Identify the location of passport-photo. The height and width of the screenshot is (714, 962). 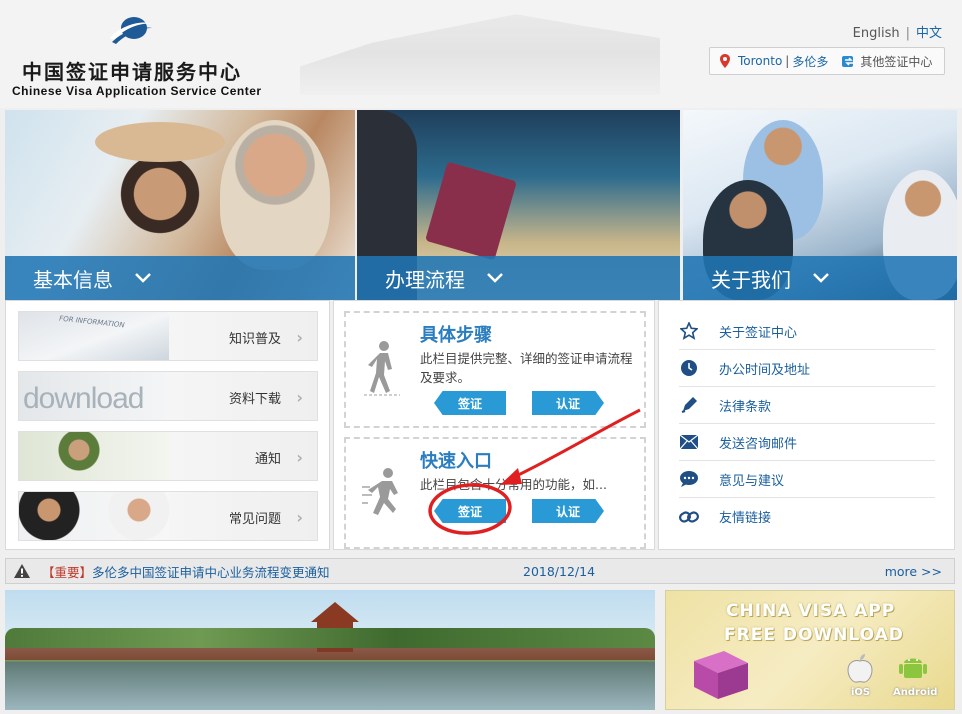
(471, 211).